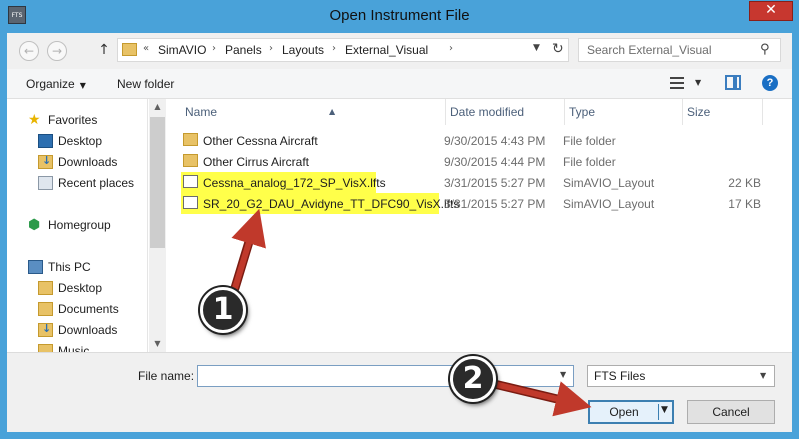  Describe the element at coordinates (385, 376) in the screenshot. I see `file-name-input` at that location.